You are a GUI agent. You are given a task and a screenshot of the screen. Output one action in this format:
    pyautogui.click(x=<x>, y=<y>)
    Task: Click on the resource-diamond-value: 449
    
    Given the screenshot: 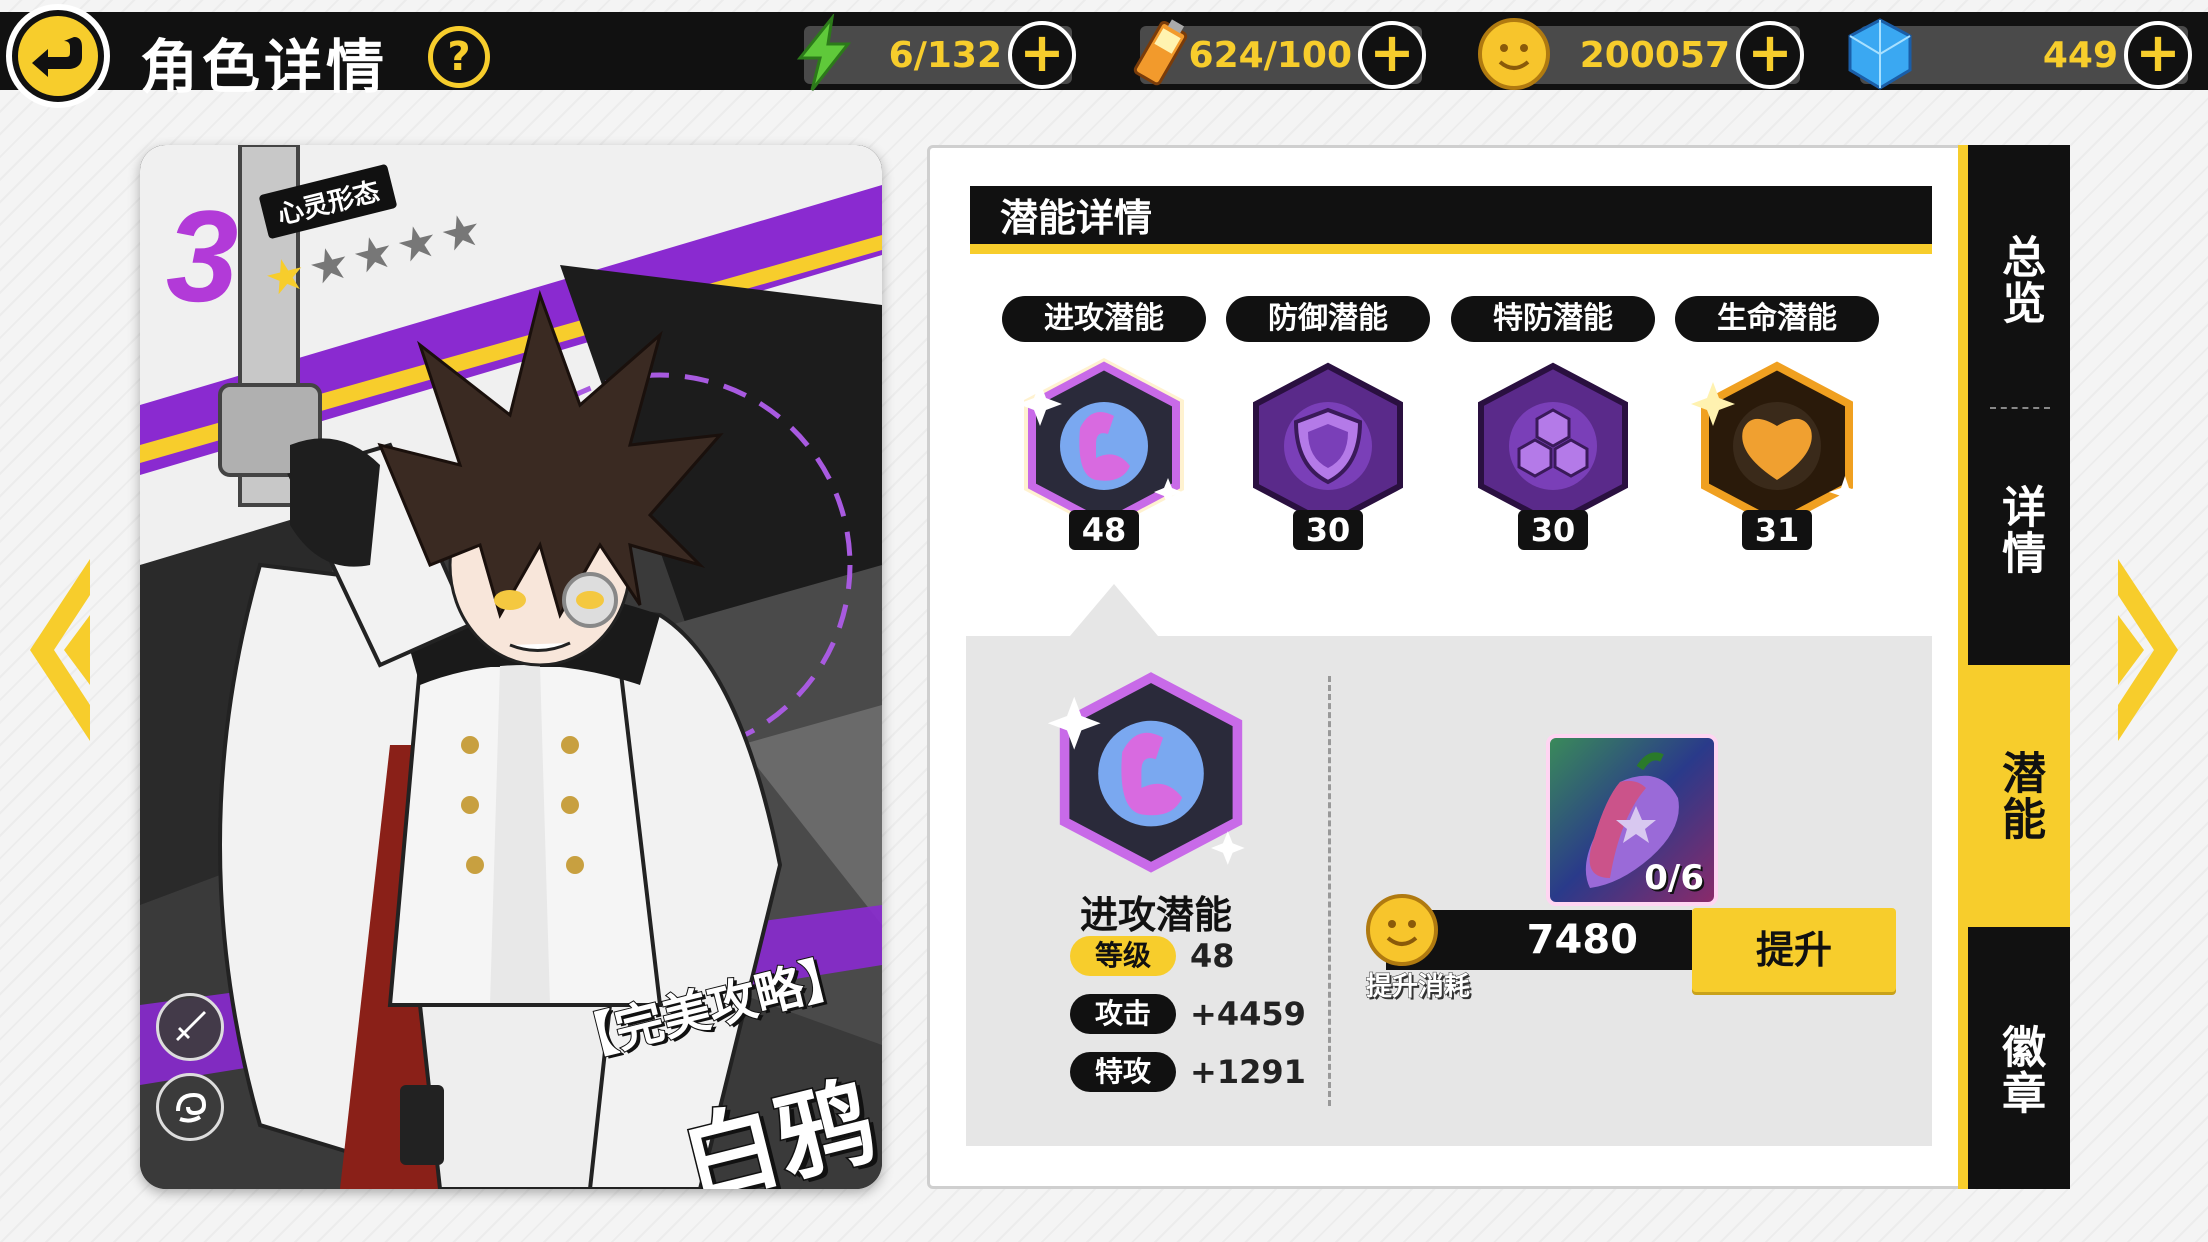 What is the action you would take?
    pyautogui.click(x=2080, y=55)
    